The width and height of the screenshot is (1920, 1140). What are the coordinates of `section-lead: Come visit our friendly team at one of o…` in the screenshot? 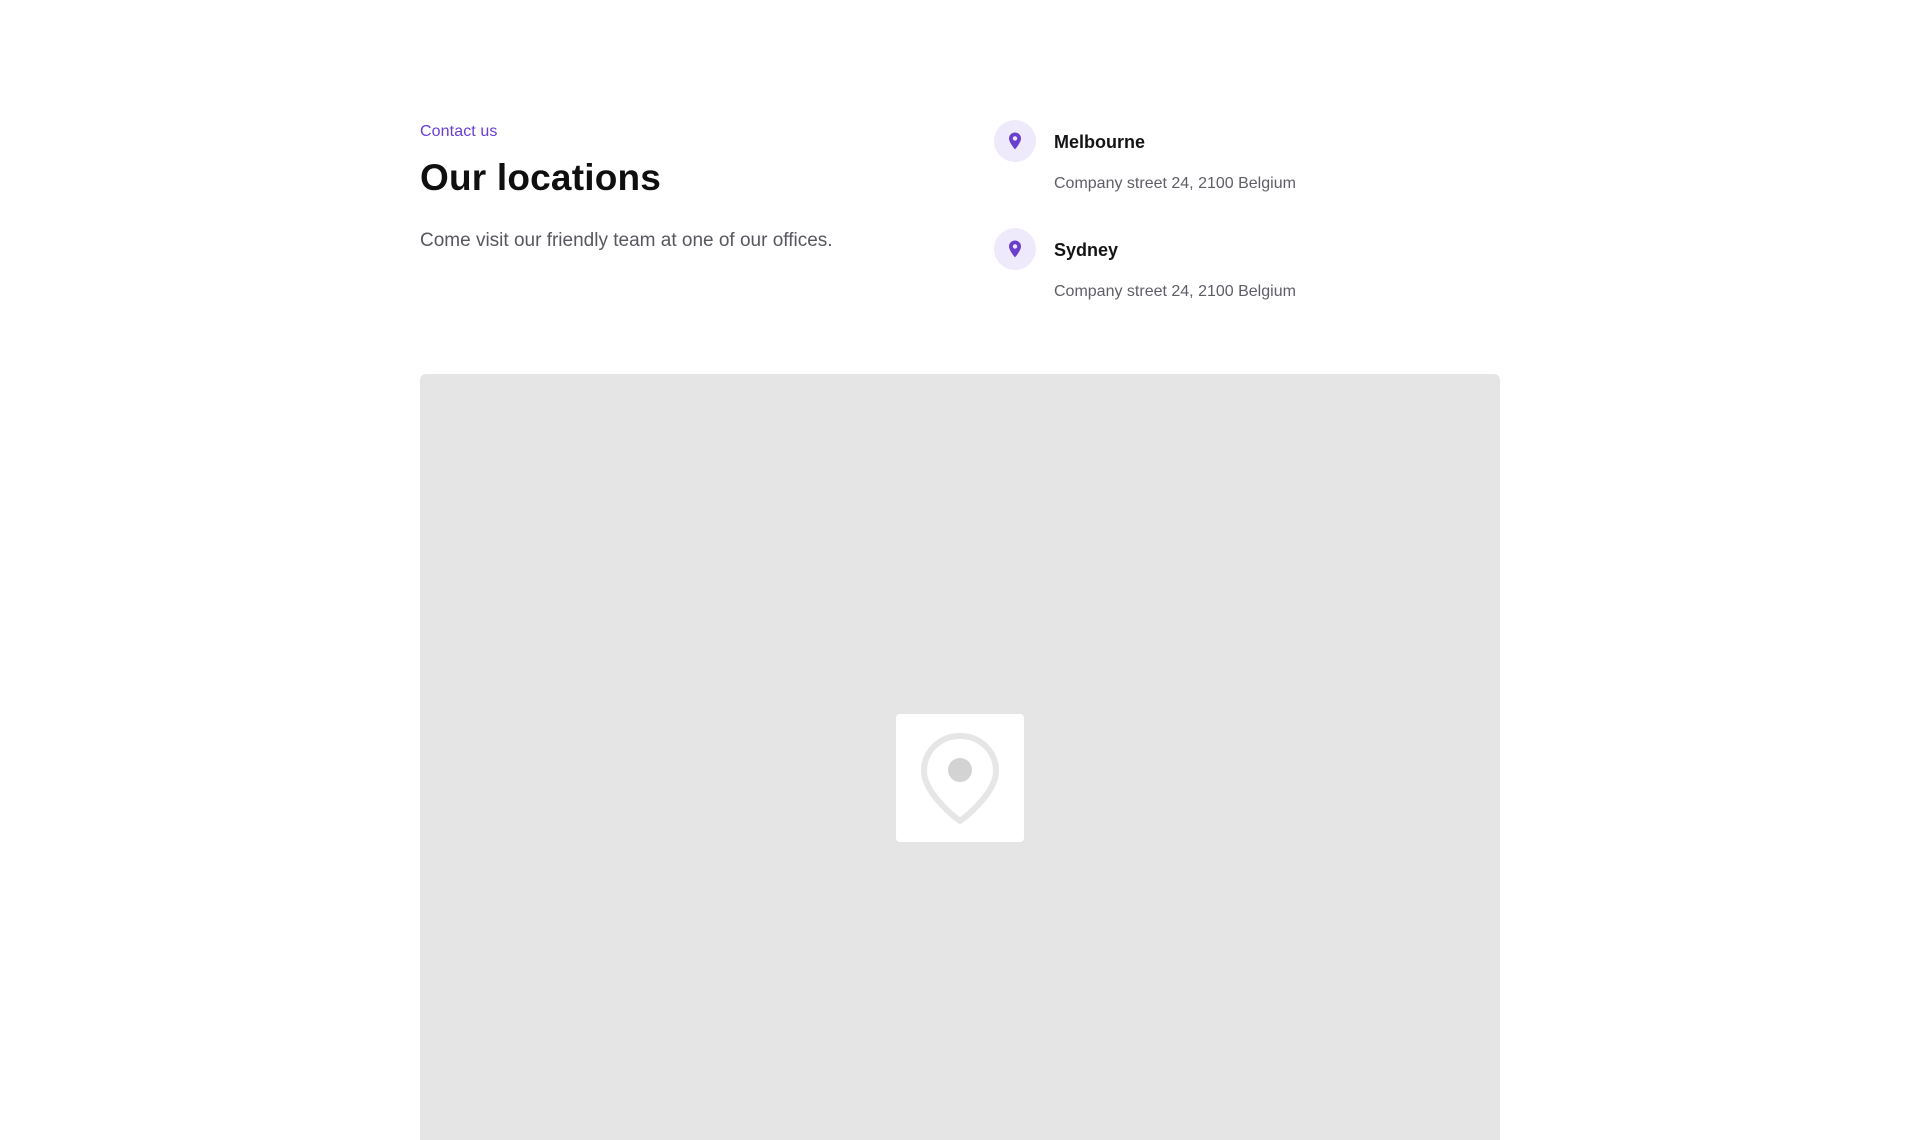 It's located at (626, 240).